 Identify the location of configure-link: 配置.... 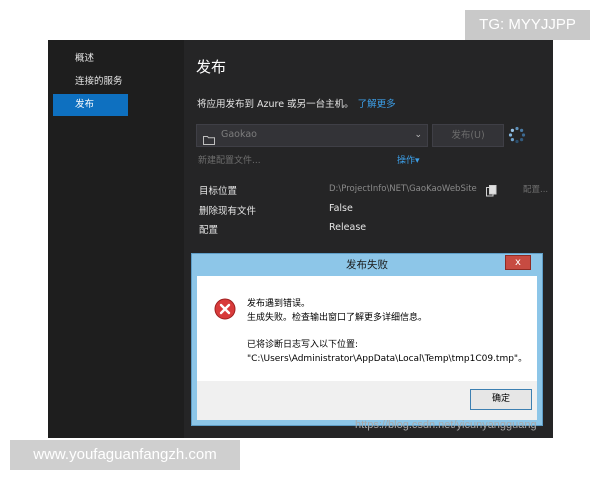
(535, 189).